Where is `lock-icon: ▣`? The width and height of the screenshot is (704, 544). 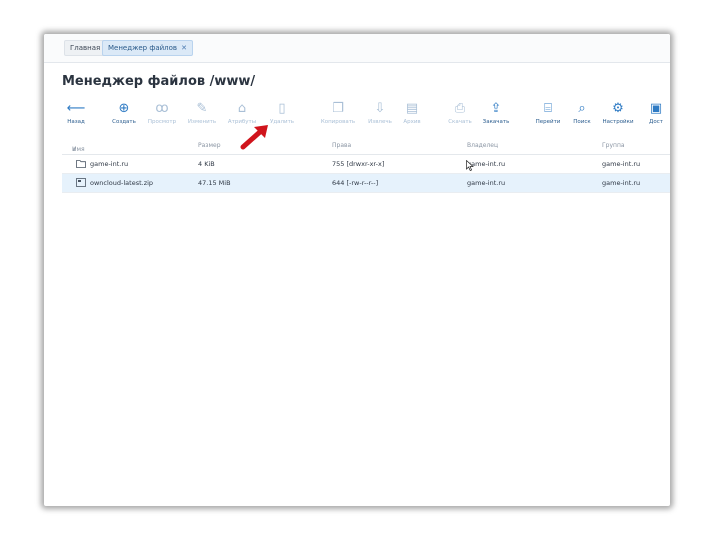 lock-icon: ▣ is located at coordinates (656, 108).